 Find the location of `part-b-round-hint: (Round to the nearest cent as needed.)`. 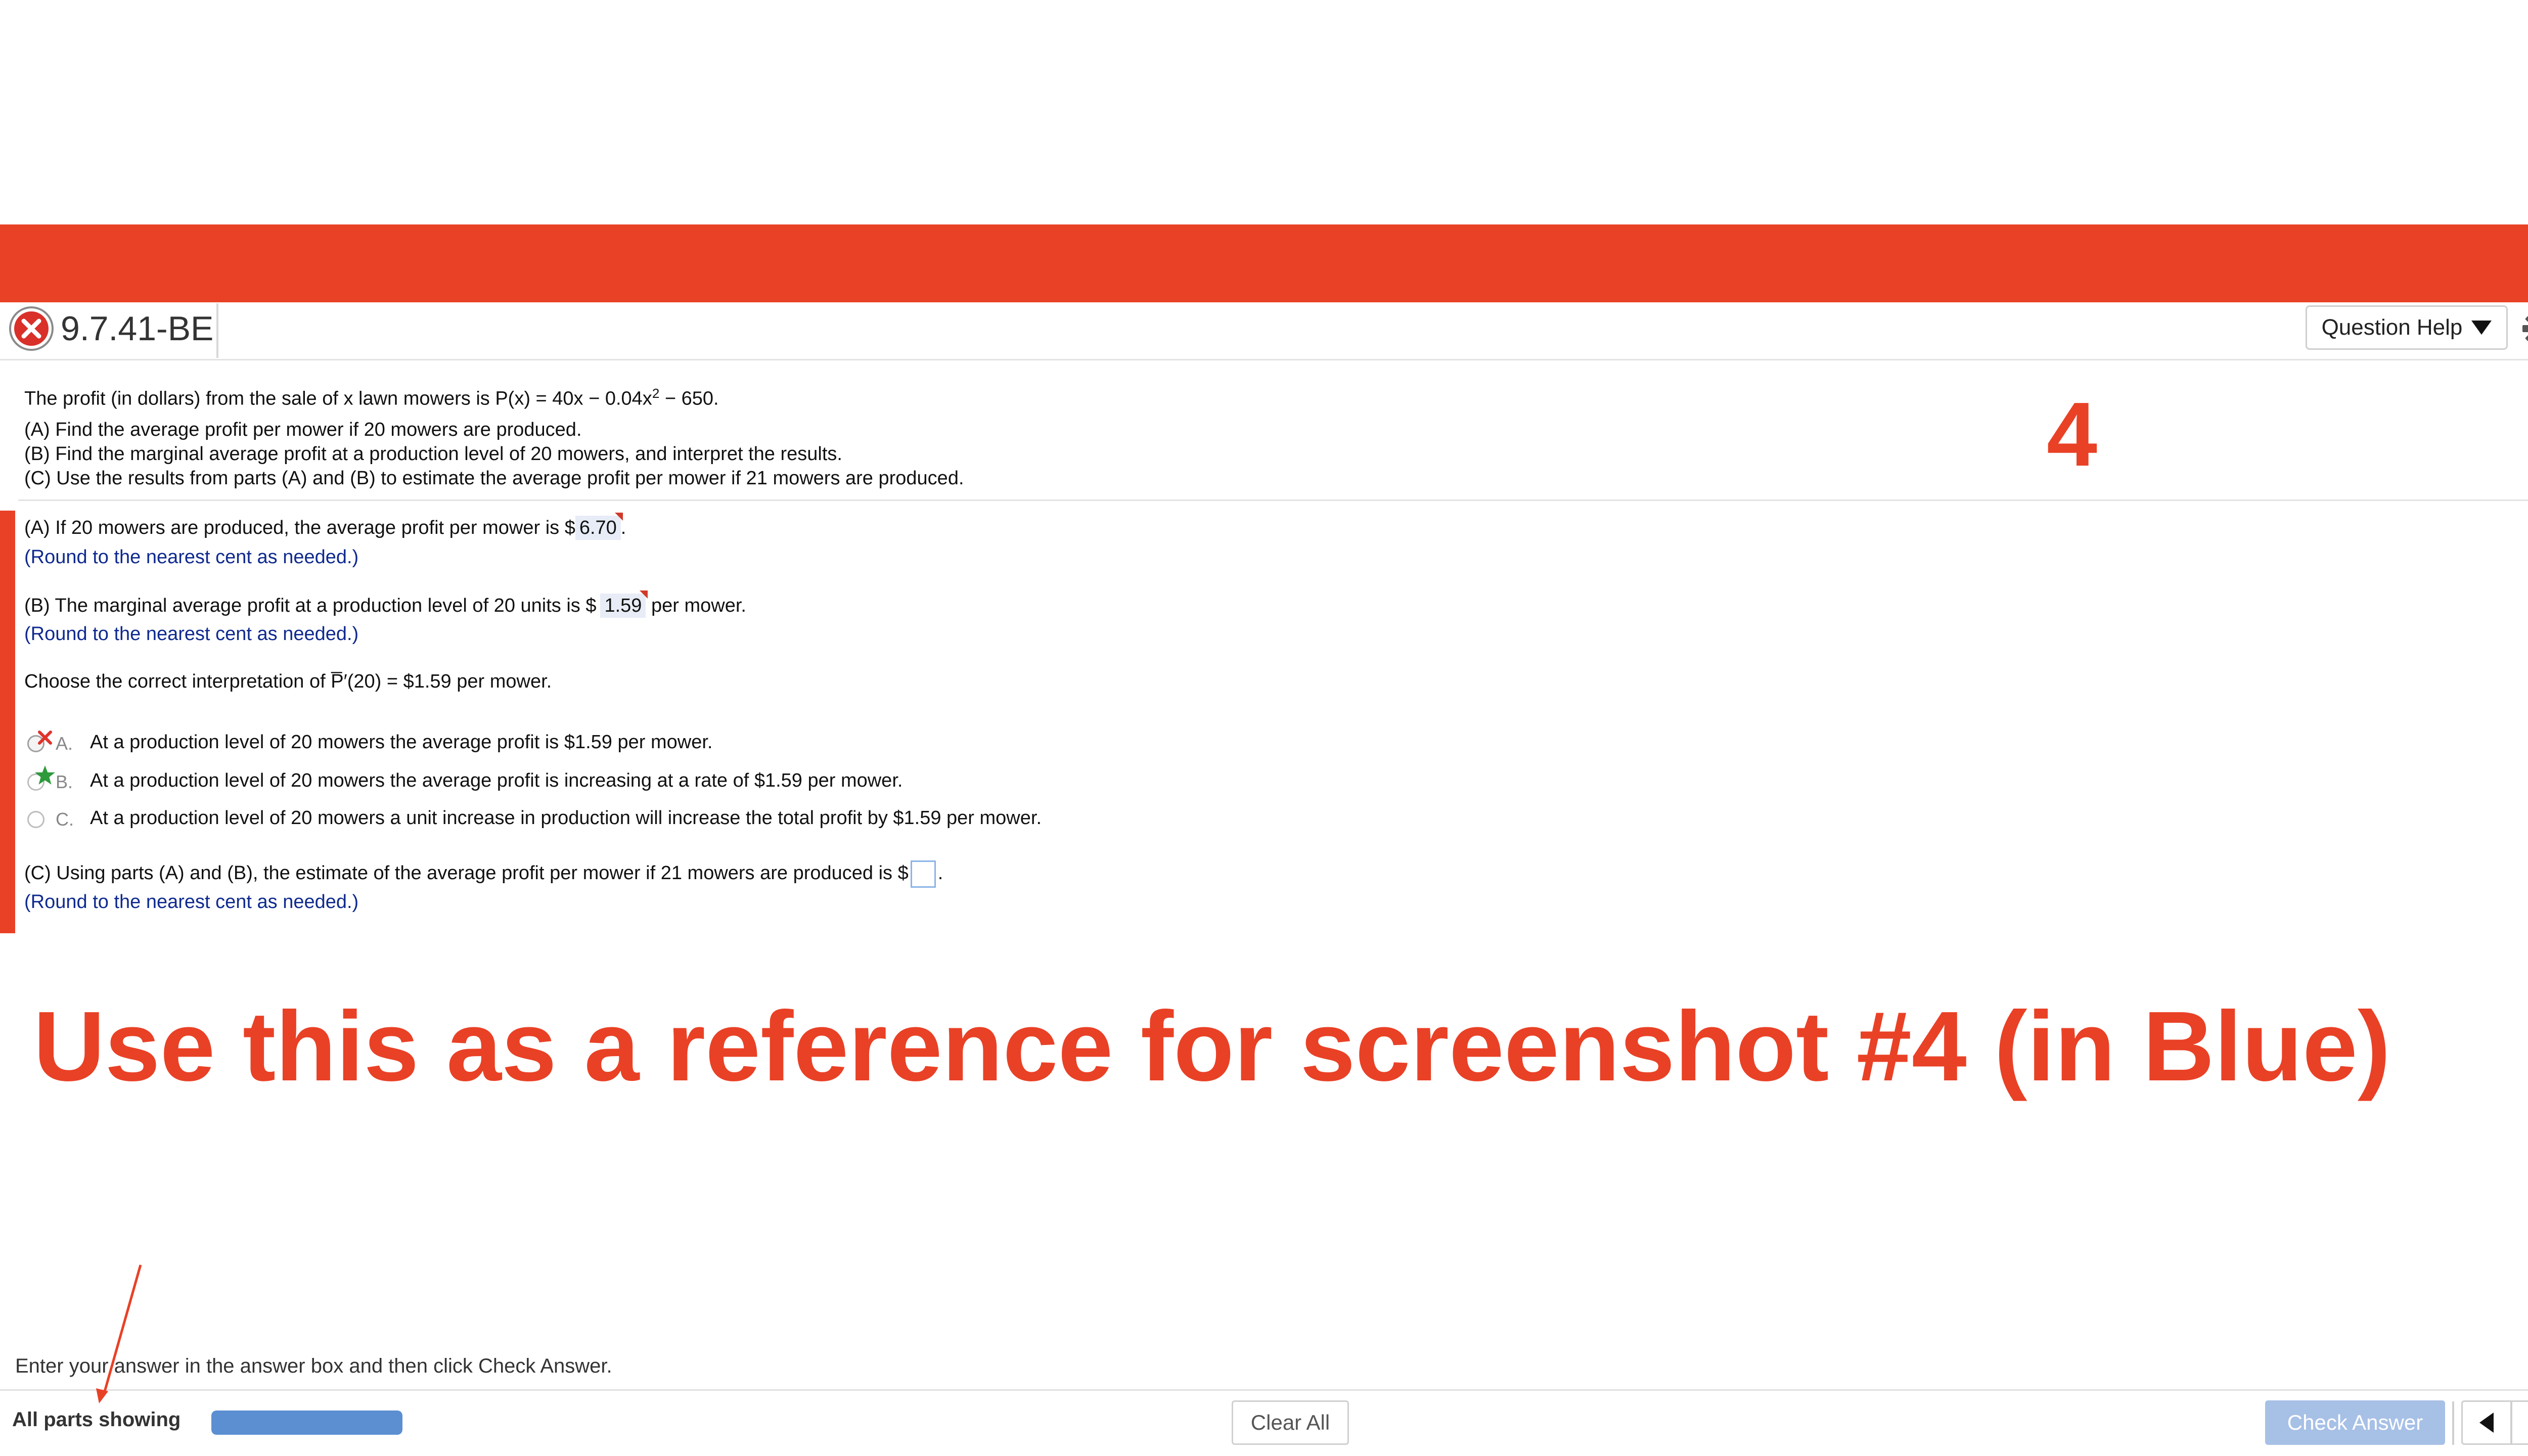

part-b-round-hint: (Round to the nearest cent as needed.) is located at coordinates (192, 634).